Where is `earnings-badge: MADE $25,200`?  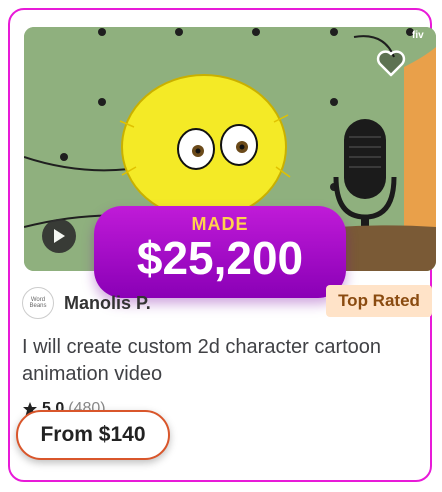 earnings-badge: MADE $25,200 is located at coordinates (220, 252).